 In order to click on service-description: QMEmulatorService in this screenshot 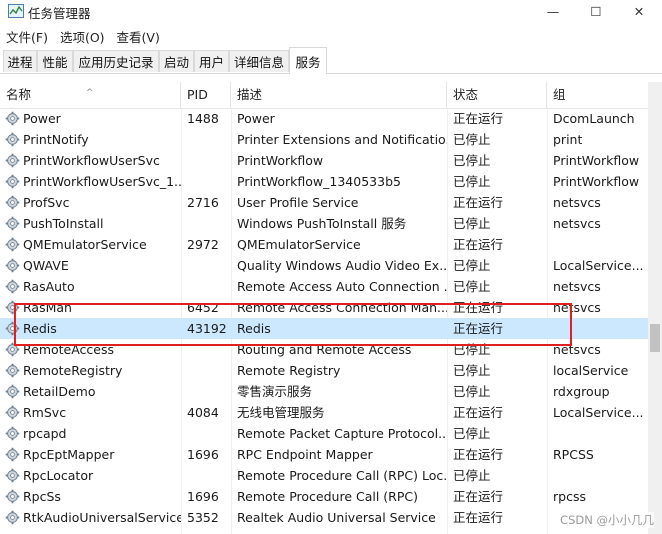, I will do `click(299, 244)`.